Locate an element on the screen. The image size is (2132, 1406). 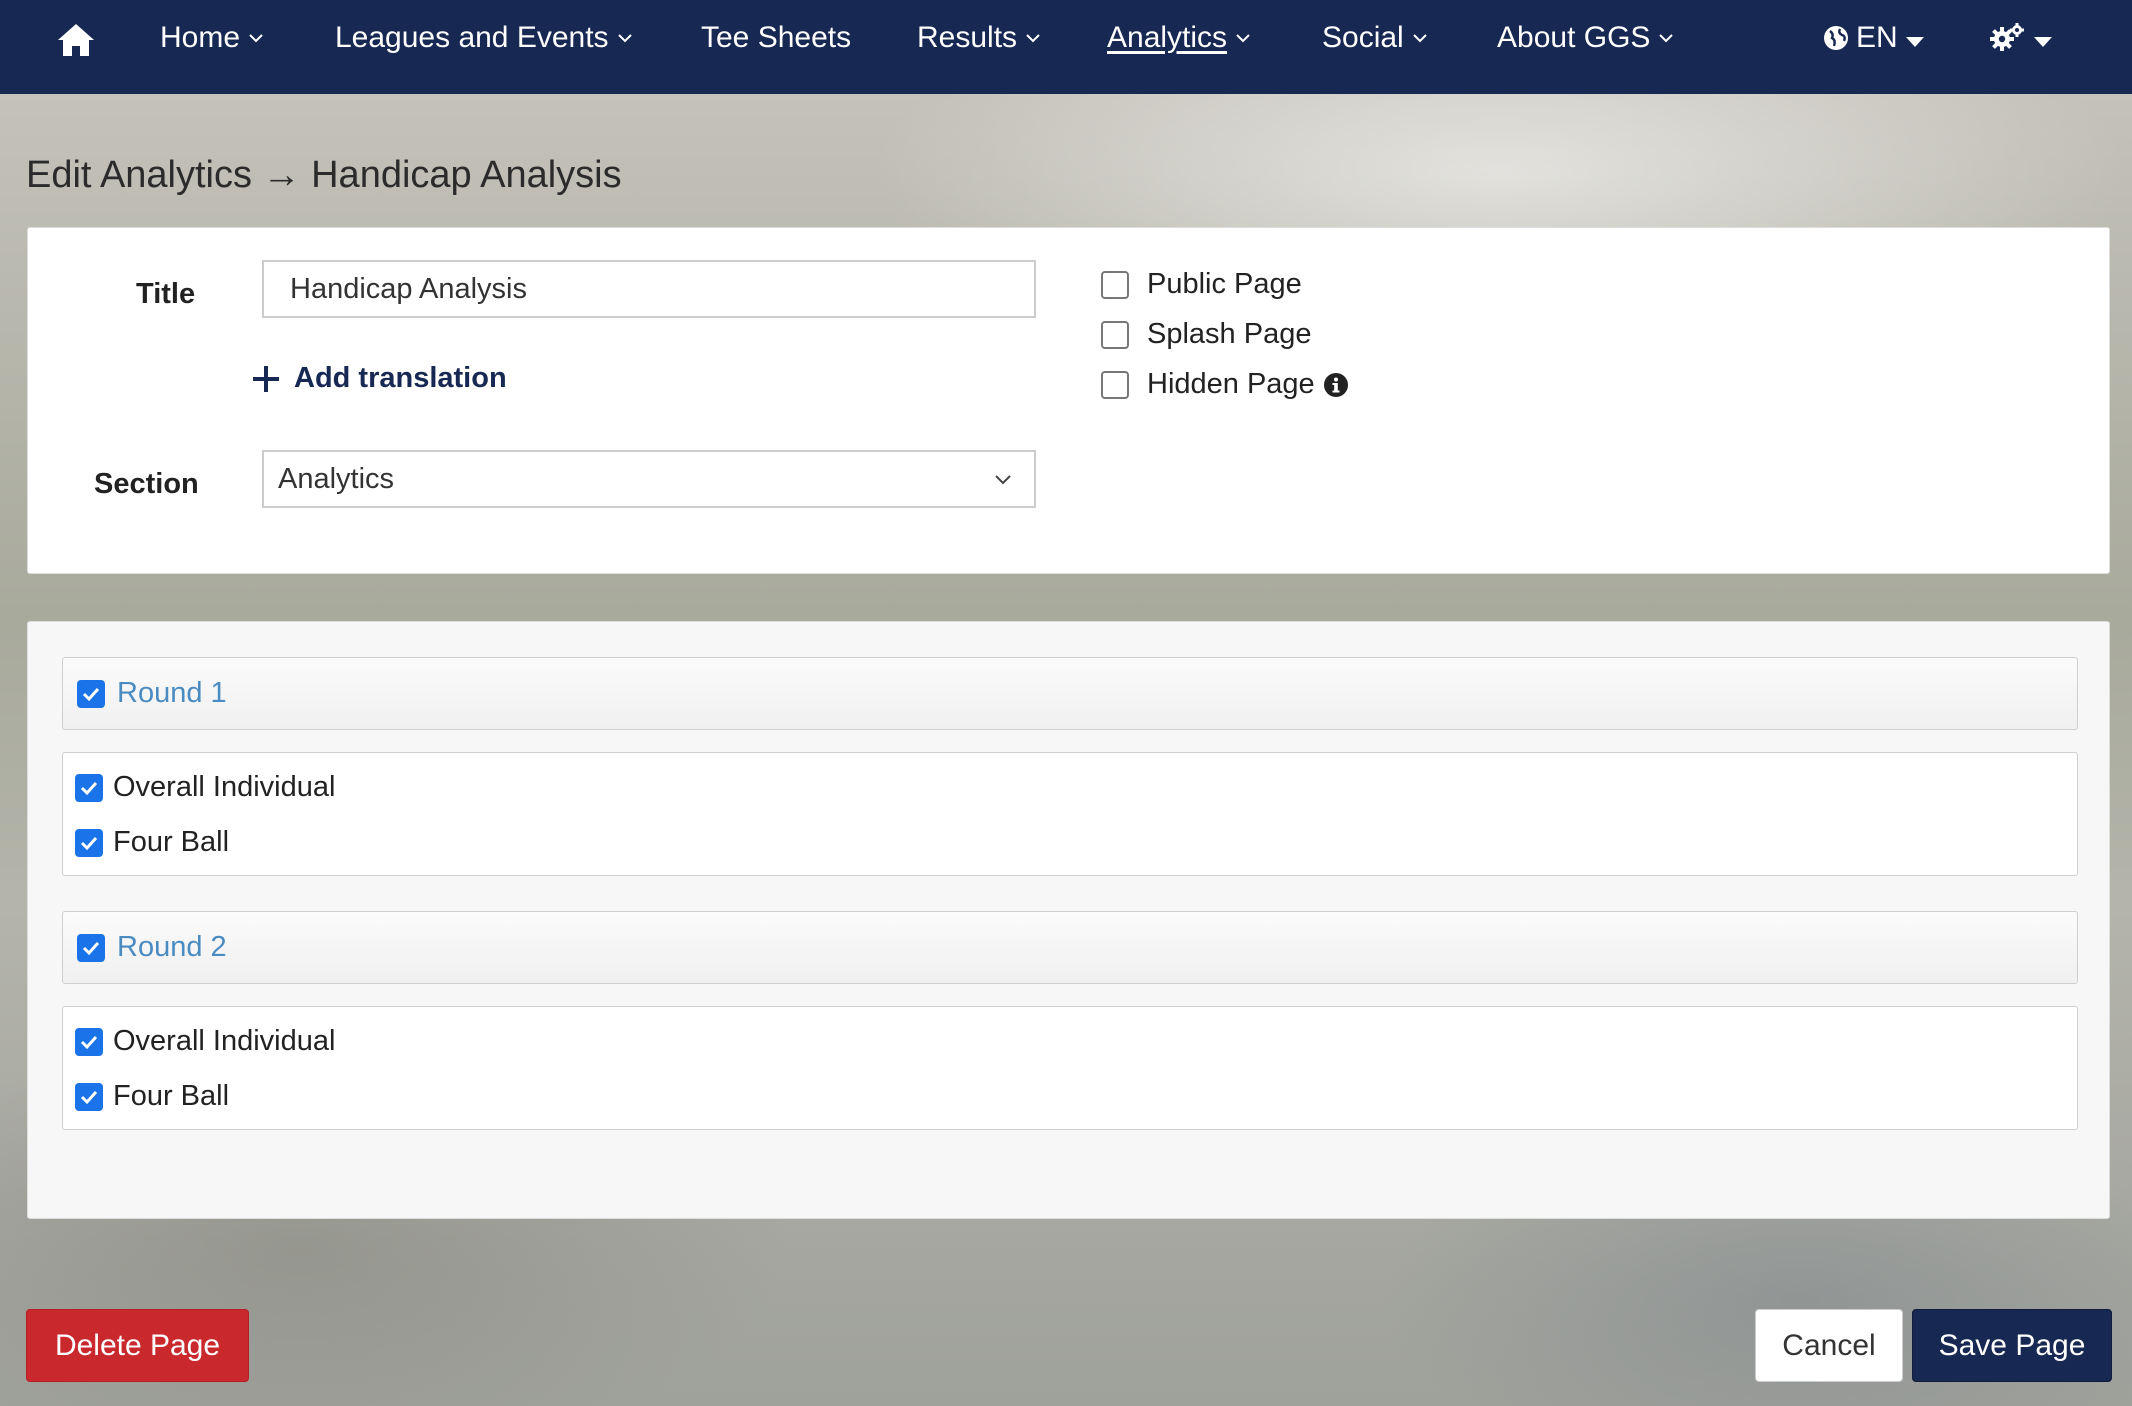
hidden-page-label: Hidden Page is located at coordinates (1231, 384).